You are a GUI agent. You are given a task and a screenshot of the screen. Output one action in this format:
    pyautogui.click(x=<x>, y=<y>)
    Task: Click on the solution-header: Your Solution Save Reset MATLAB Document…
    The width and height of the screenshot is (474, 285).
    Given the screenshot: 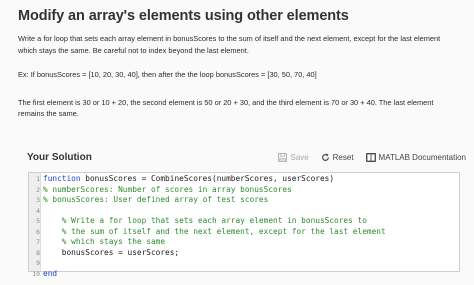 What is the action you would take?
    pyautogui.click(x=242, y=161)
    